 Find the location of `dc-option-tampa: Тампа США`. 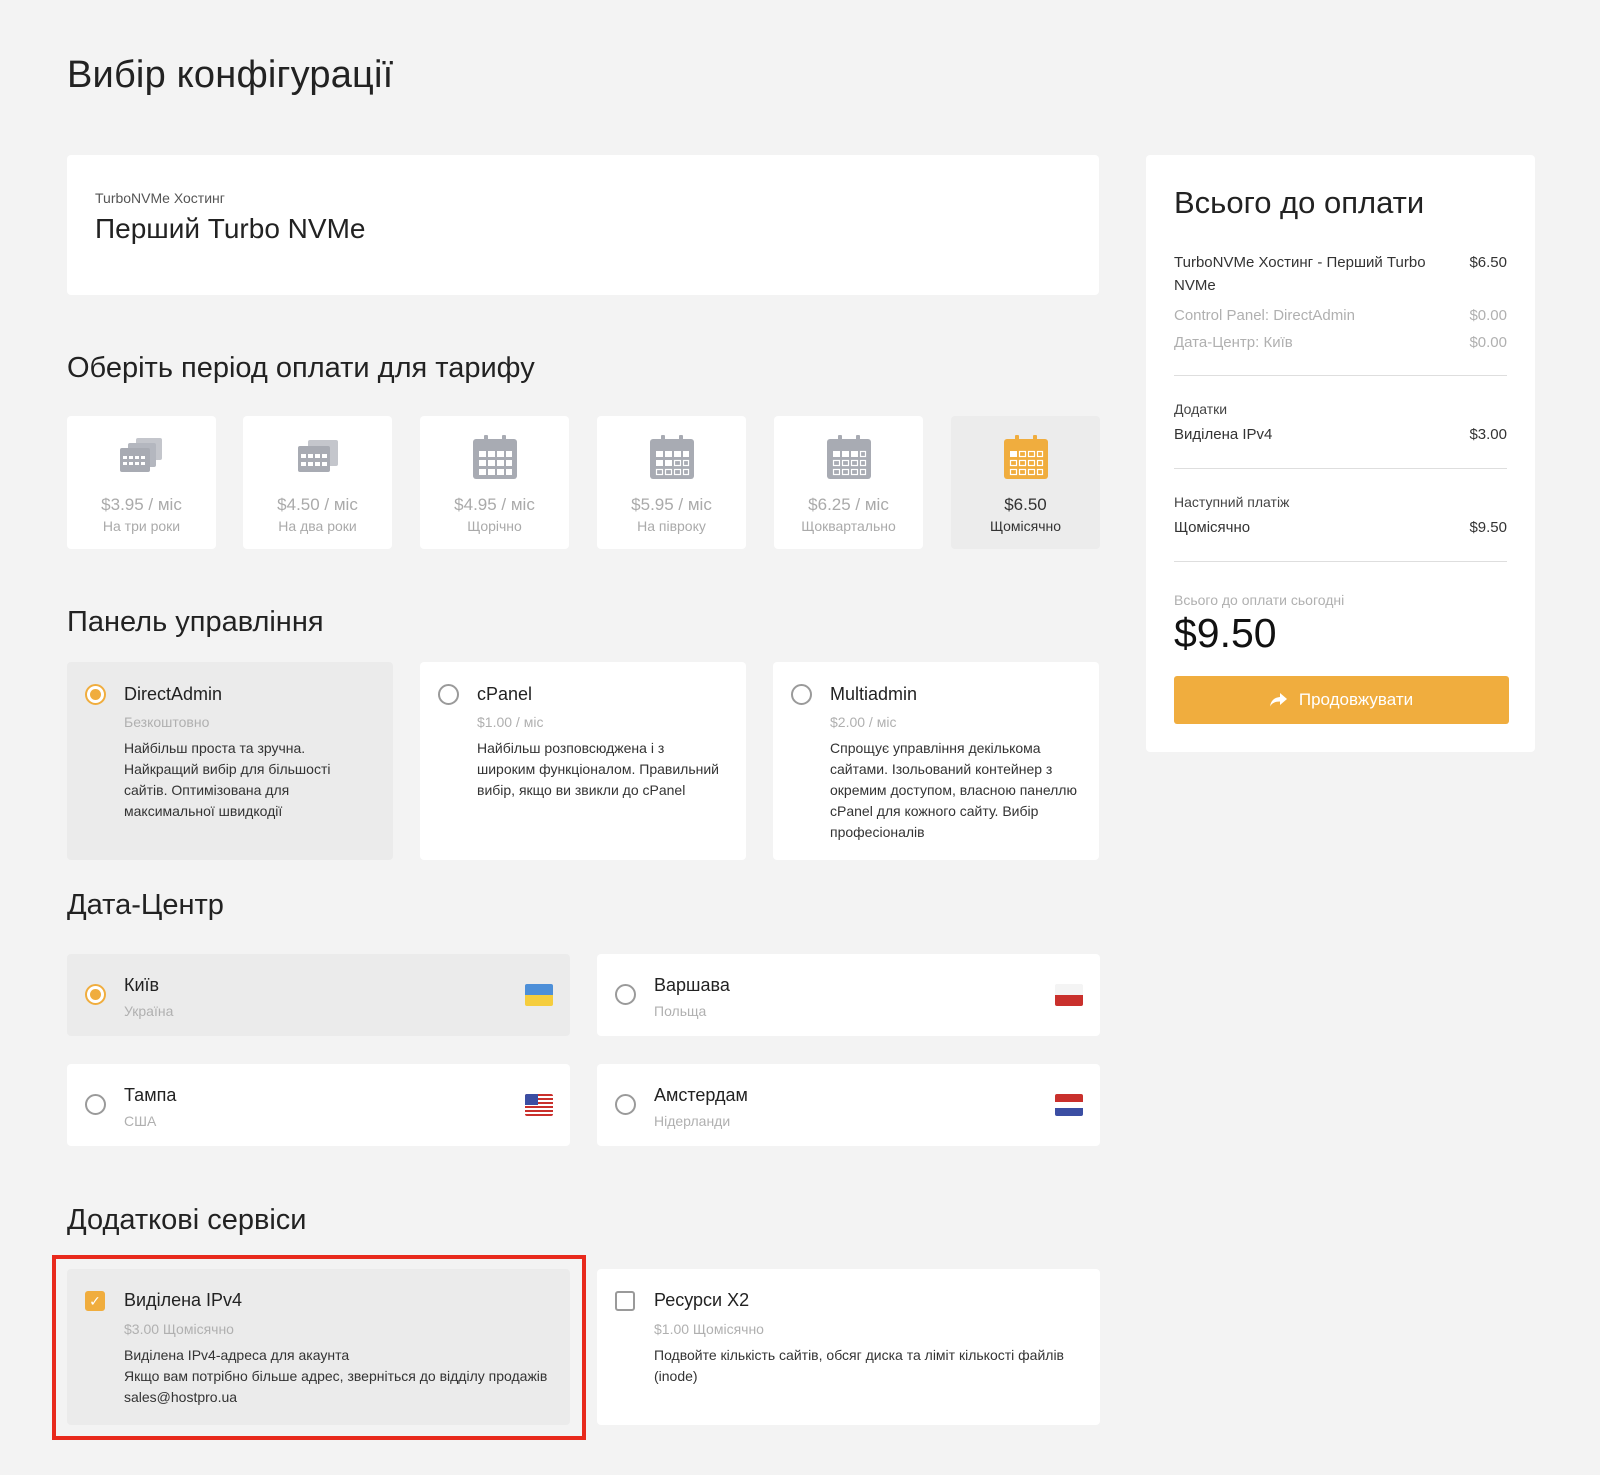

dc-option-tampa: Тампа США is located at coordinates (318, 1105).